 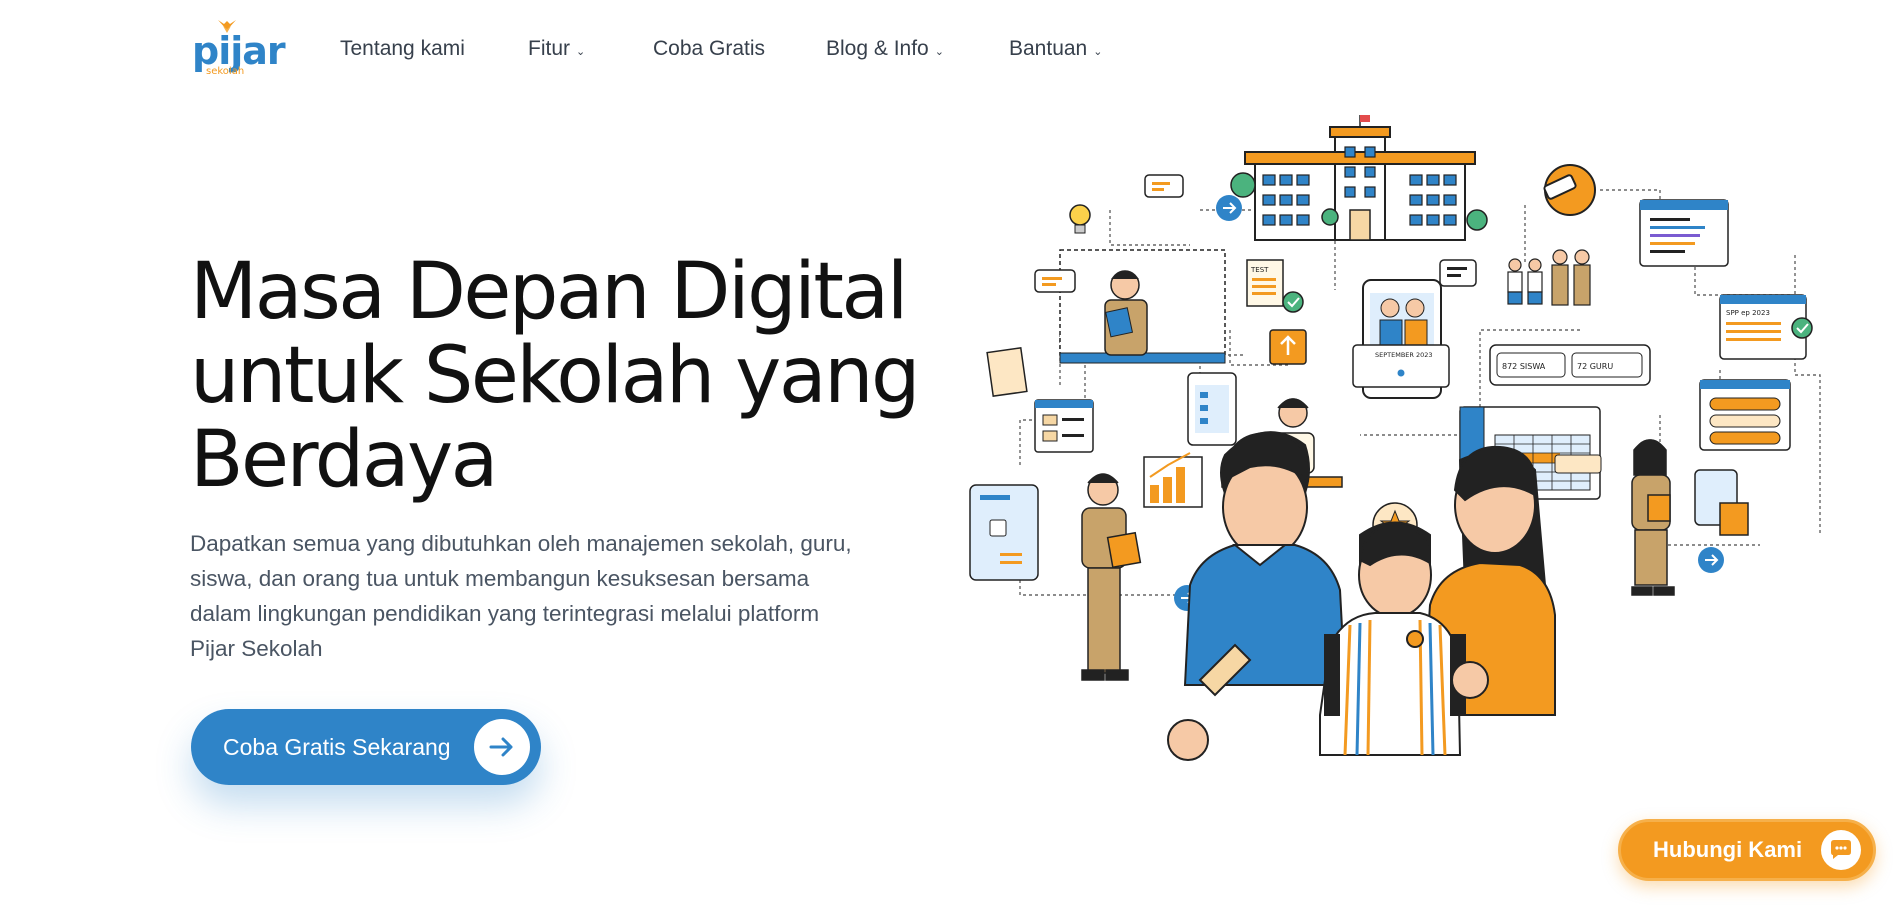 I want to click on logo-wordmark: pijar, so click(x=239, y=51).